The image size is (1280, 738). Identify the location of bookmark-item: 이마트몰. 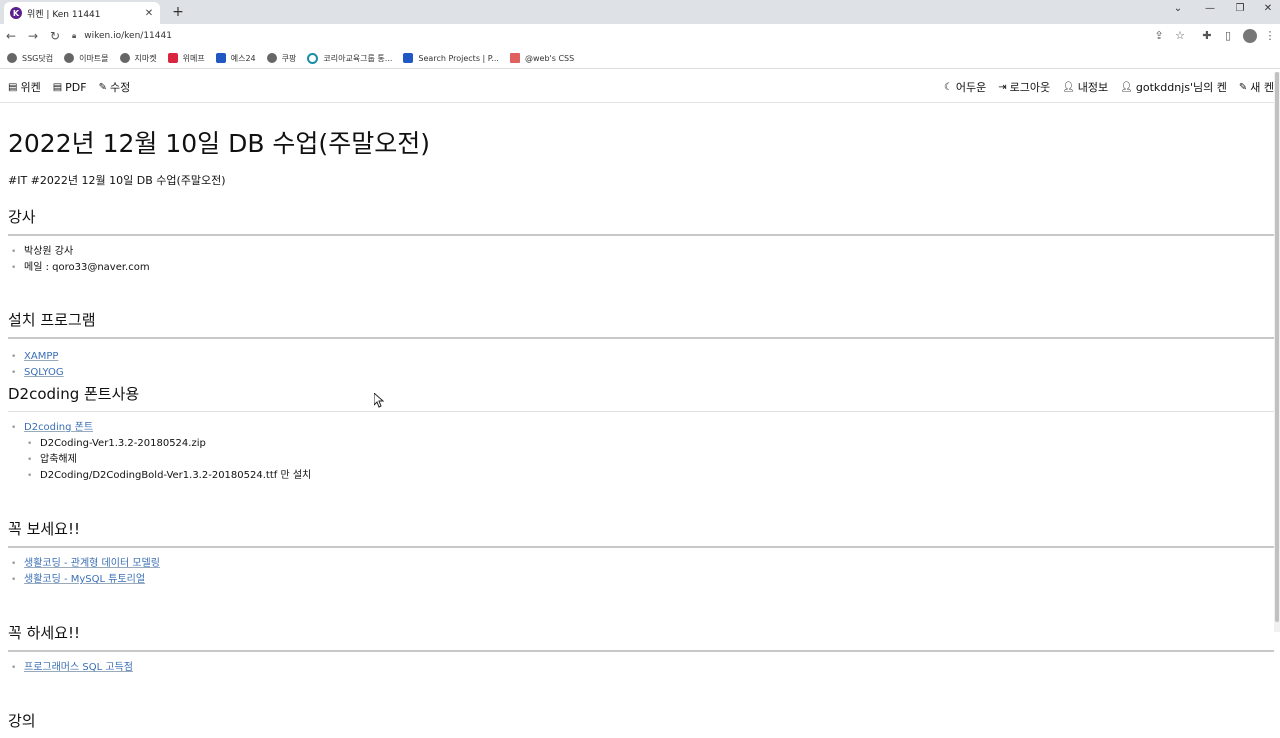
(86, 58).